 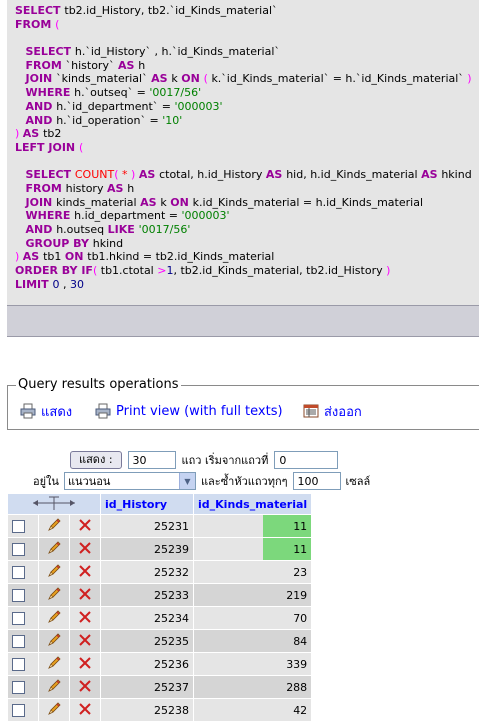 What do you see at coordinates (147, 504) in the screenshot?
I see `column-header-id-history: id_History` at bounding box center [147, 504].